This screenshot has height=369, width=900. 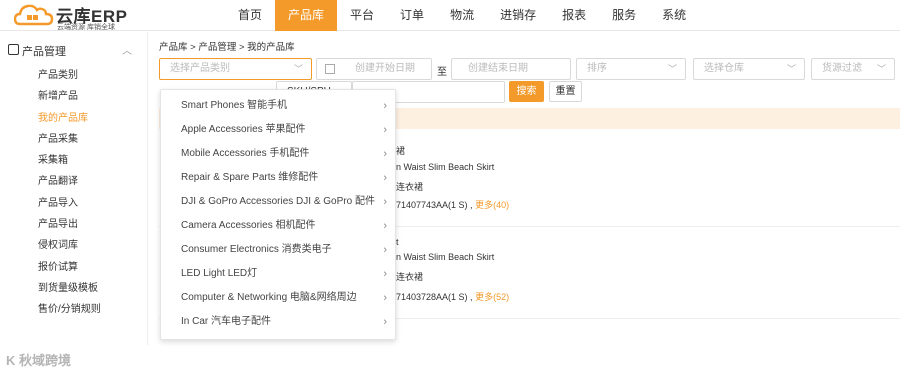 What do you see at coordinates (73, 51) in the screenshot?
I see `sidebar-section-product-management: 产品管理 ︿` at bounding box center [73, 51].